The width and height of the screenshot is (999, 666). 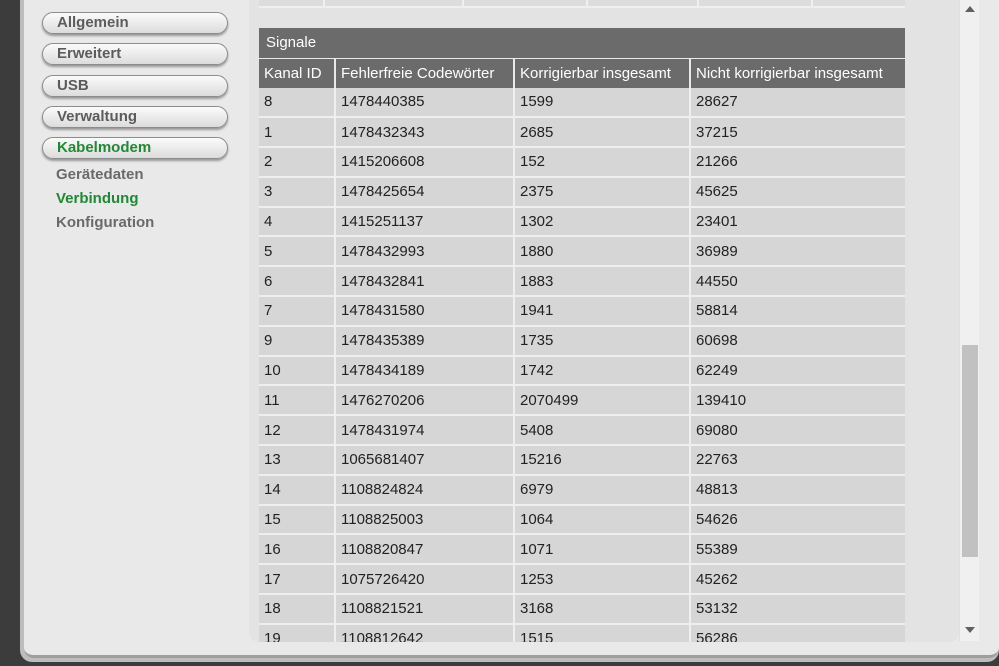 What do you see at coordinates (100, 174) in the screenshot?
I see `submenu-item-geraetedaten: Gerätedaten` at bounding box center [100, 174].